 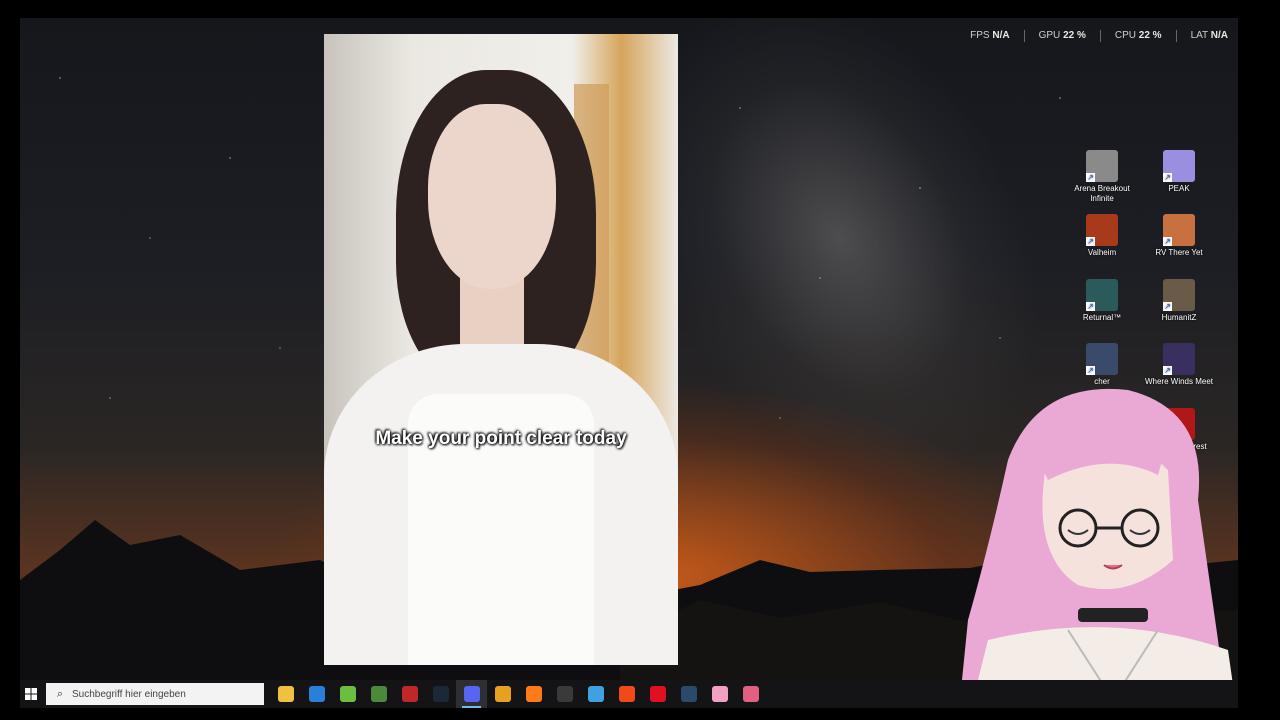 I want to click on minecraft-icon, so click(x=378, y=694).